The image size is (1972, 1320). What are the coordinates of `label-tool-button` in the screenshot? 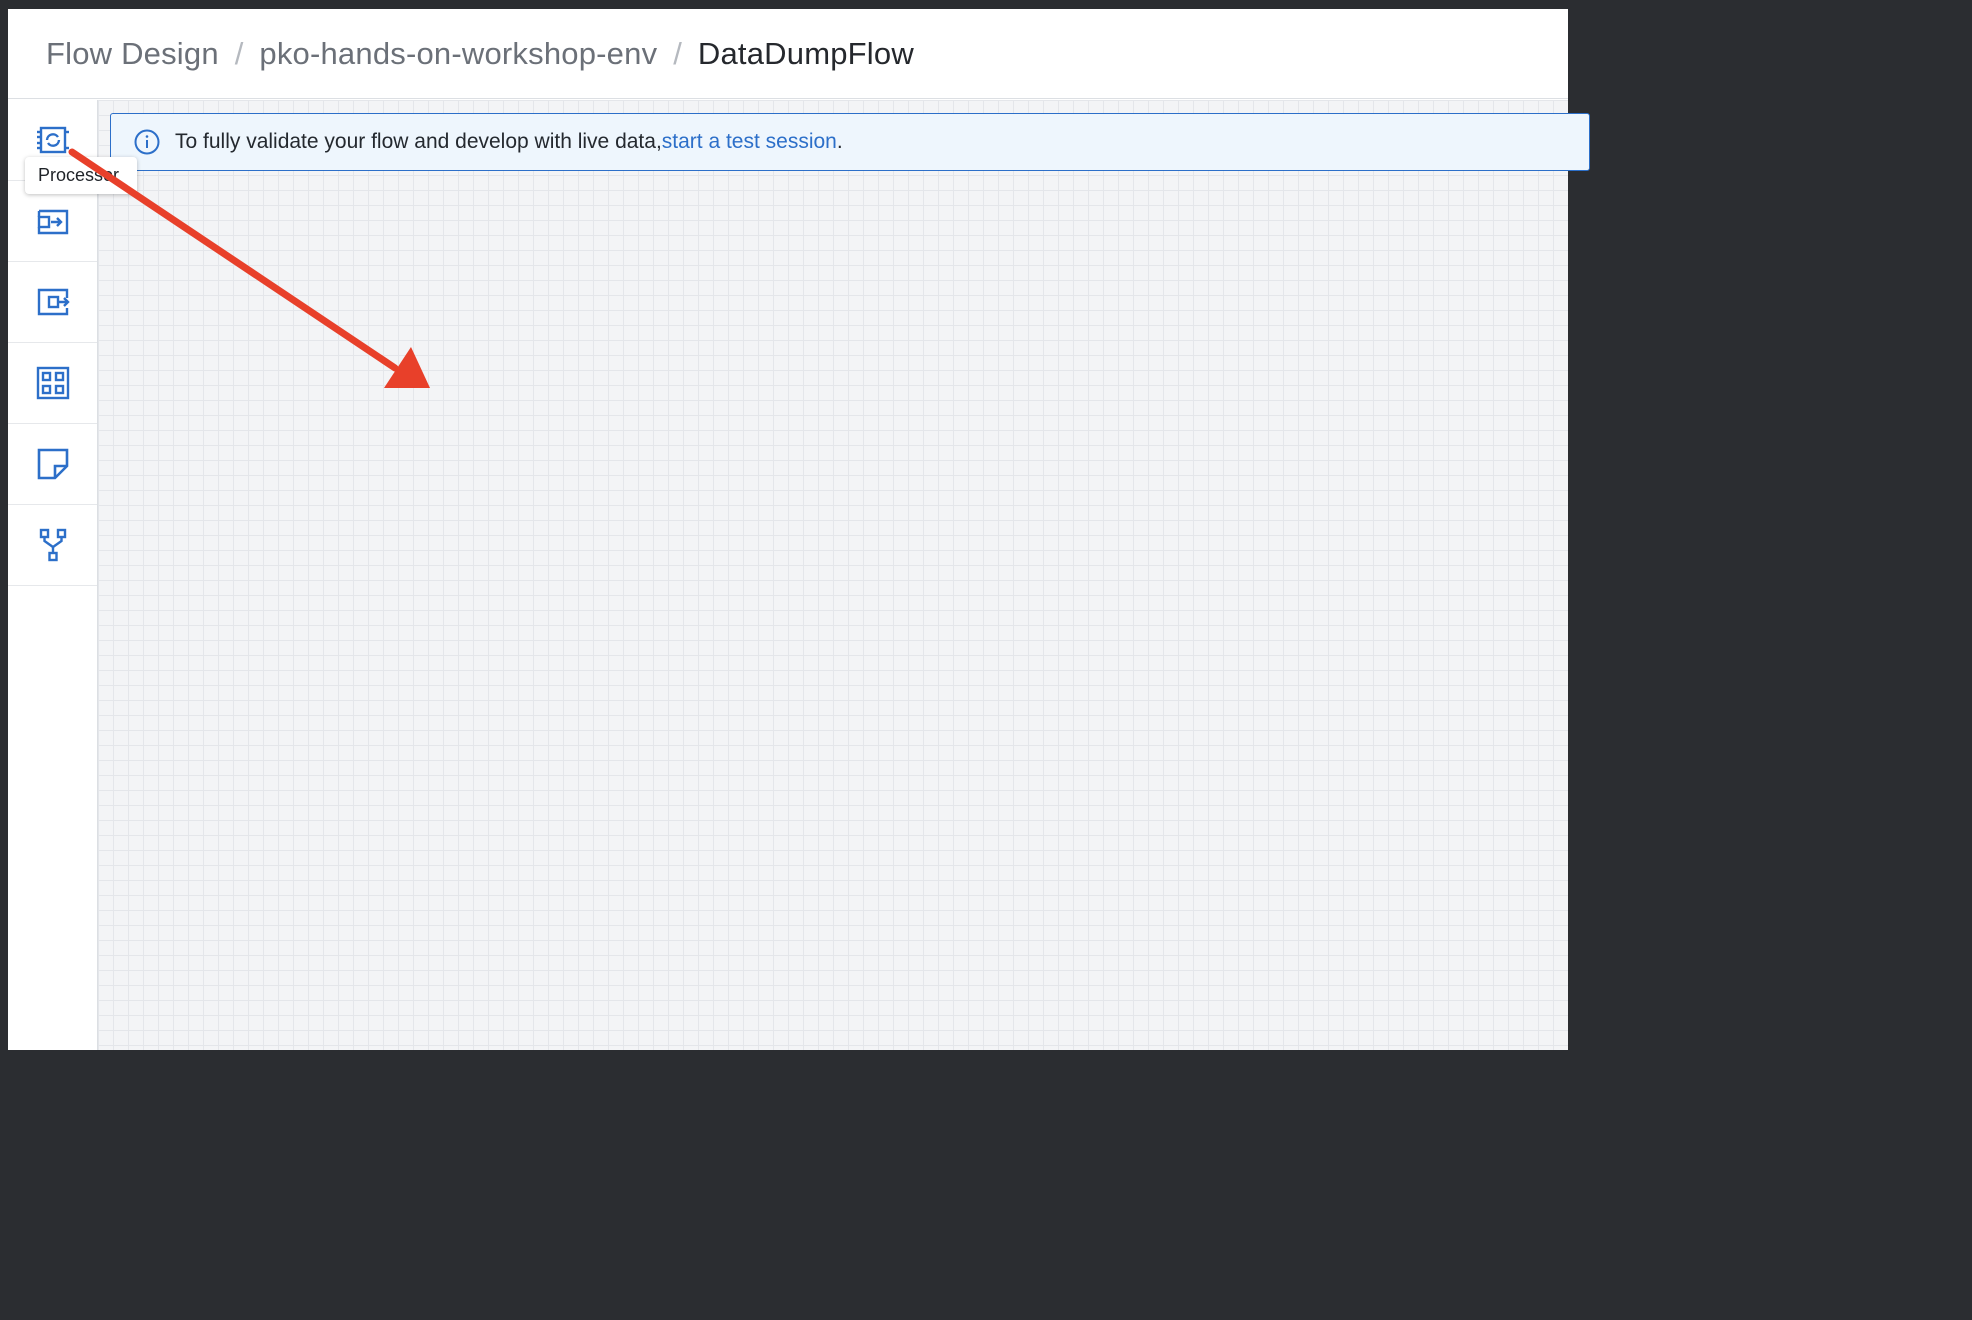 It's located at (52, 464).